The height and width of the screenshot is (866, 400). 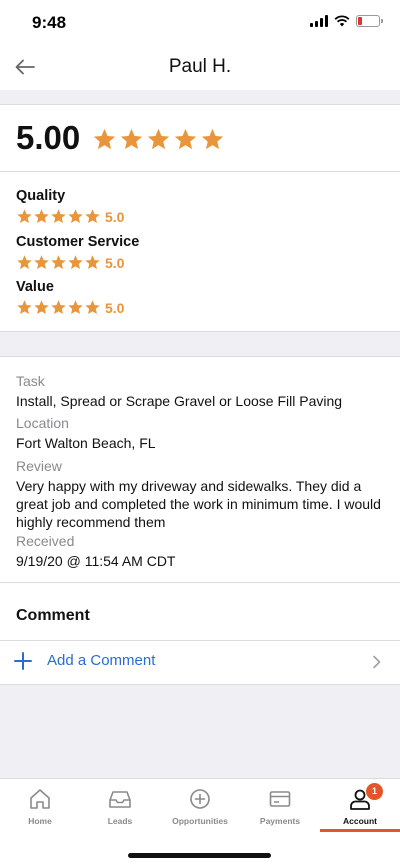 I want to click on overall-score: 5.00, so click(x=48, y=137).